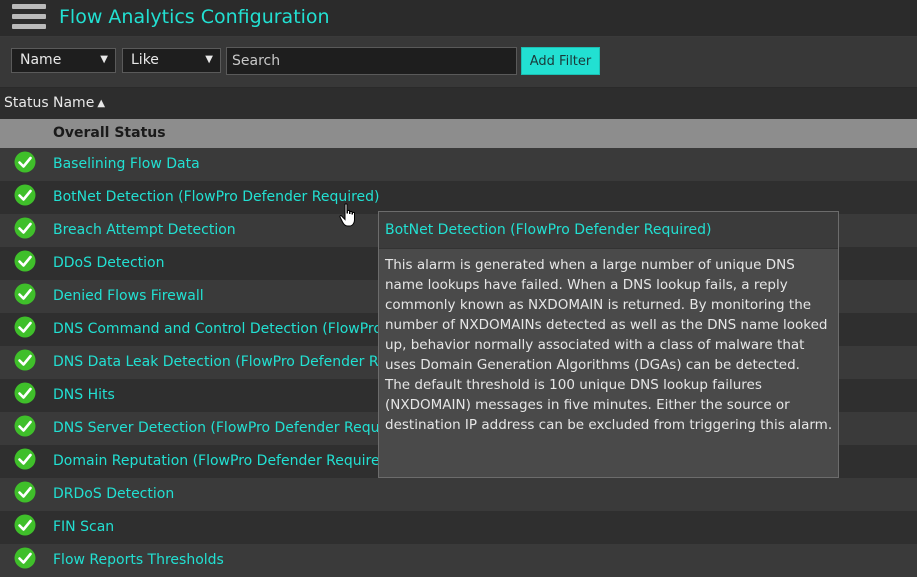 This screenshot has width=917, height=577. I want to click on column-header-name: Name ▲, so click(79, 103).